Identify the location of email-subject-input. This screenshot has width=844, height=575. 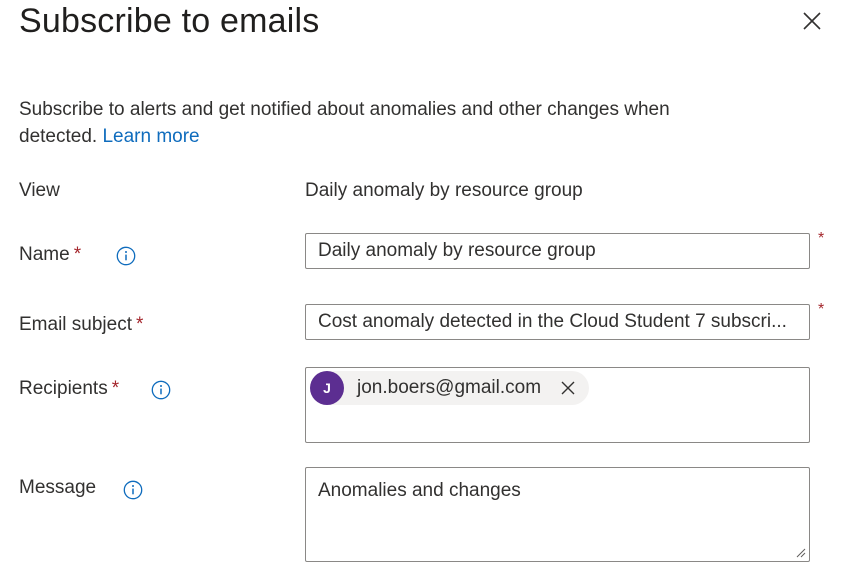
(557, 322).